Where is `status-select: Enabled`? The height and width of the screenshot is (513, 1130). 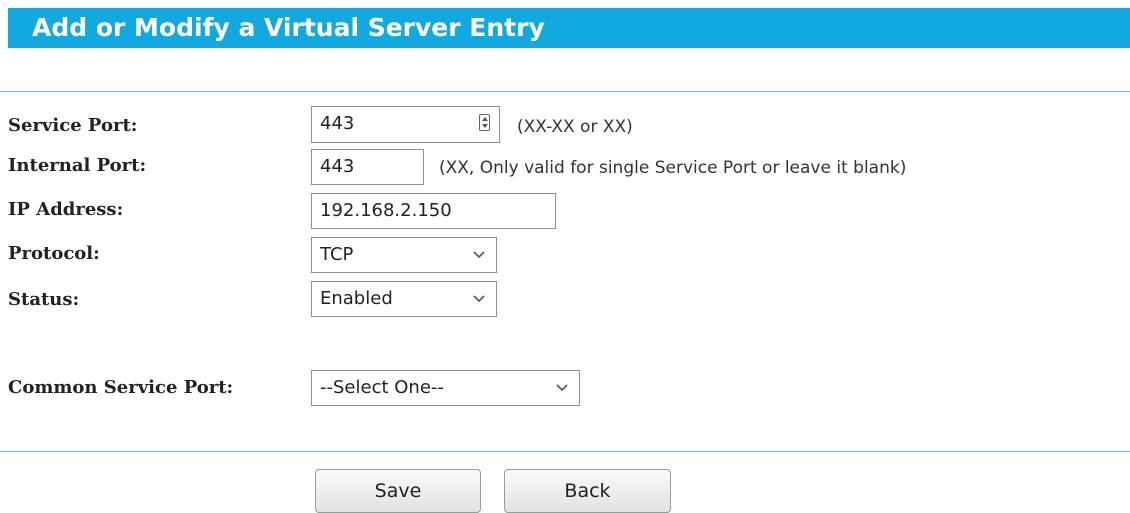
status-select: Enabled is located at coordinates (404, 299).